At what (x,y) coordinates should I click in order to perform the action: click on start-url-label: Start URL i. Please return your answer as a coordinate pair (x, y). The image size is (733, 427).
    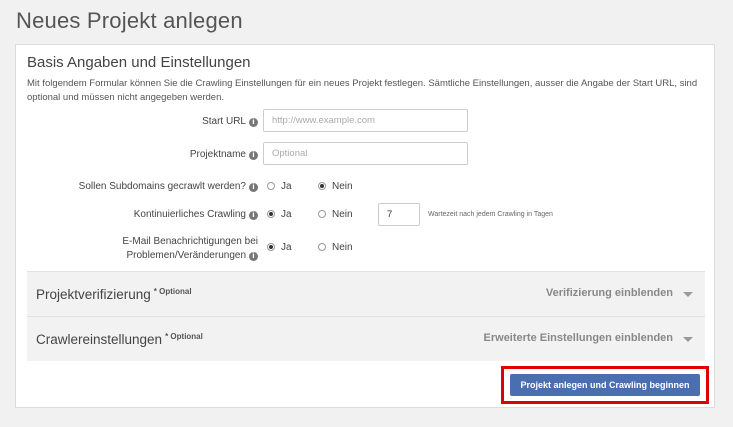
    Looking at the image, I should click on (230, 122).